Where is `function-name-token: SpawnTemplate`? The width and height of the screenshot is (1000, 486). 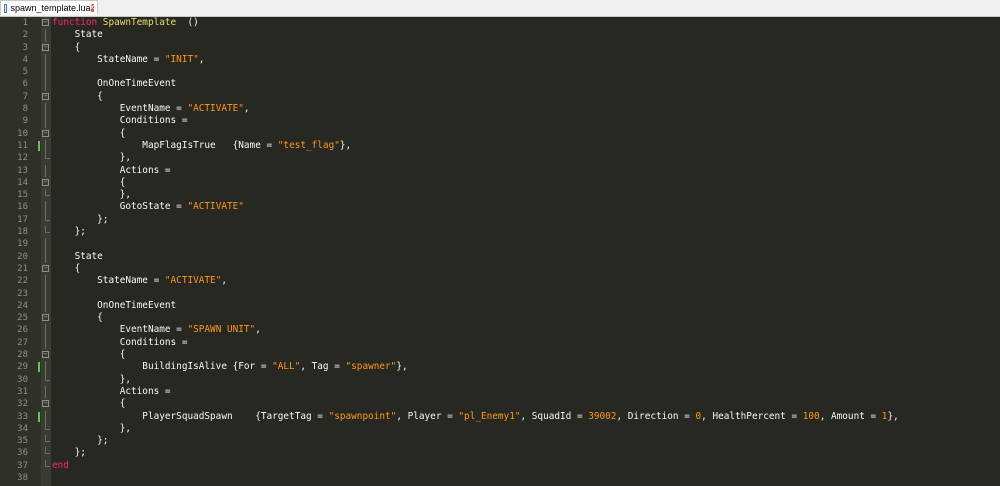
function-name-token: SpawnTemplate is located at coordinates (137, 22).